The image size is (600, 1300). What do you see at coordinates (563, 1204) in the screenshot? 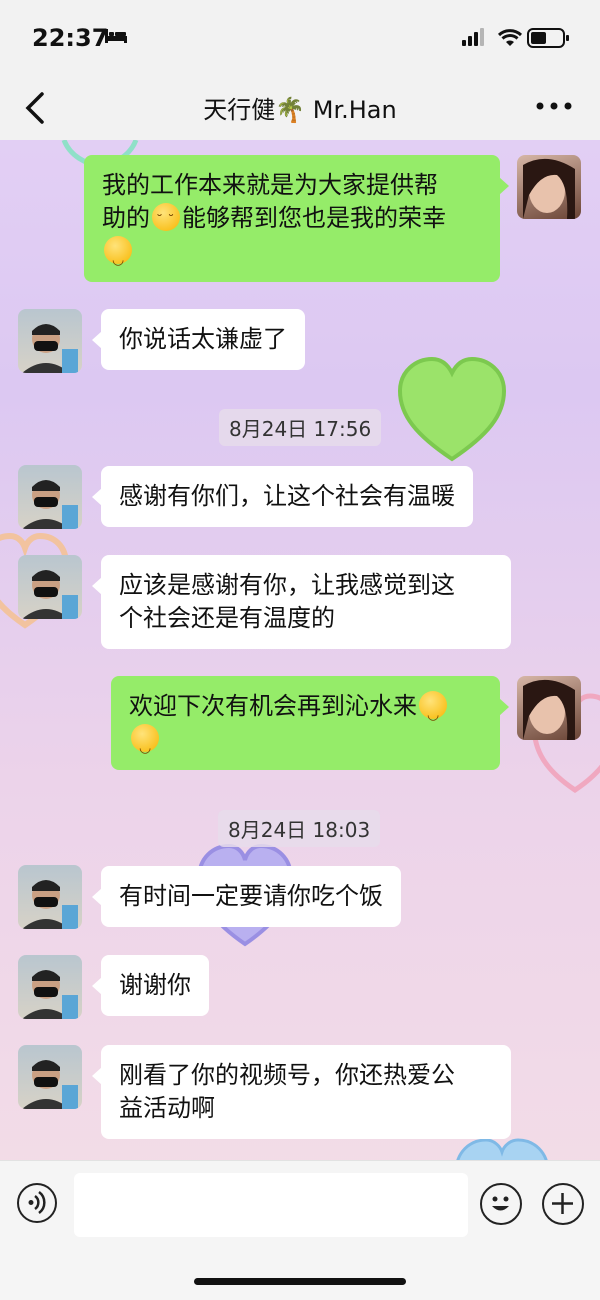
I see `plus-icon` at bounding box center [563, 1204].